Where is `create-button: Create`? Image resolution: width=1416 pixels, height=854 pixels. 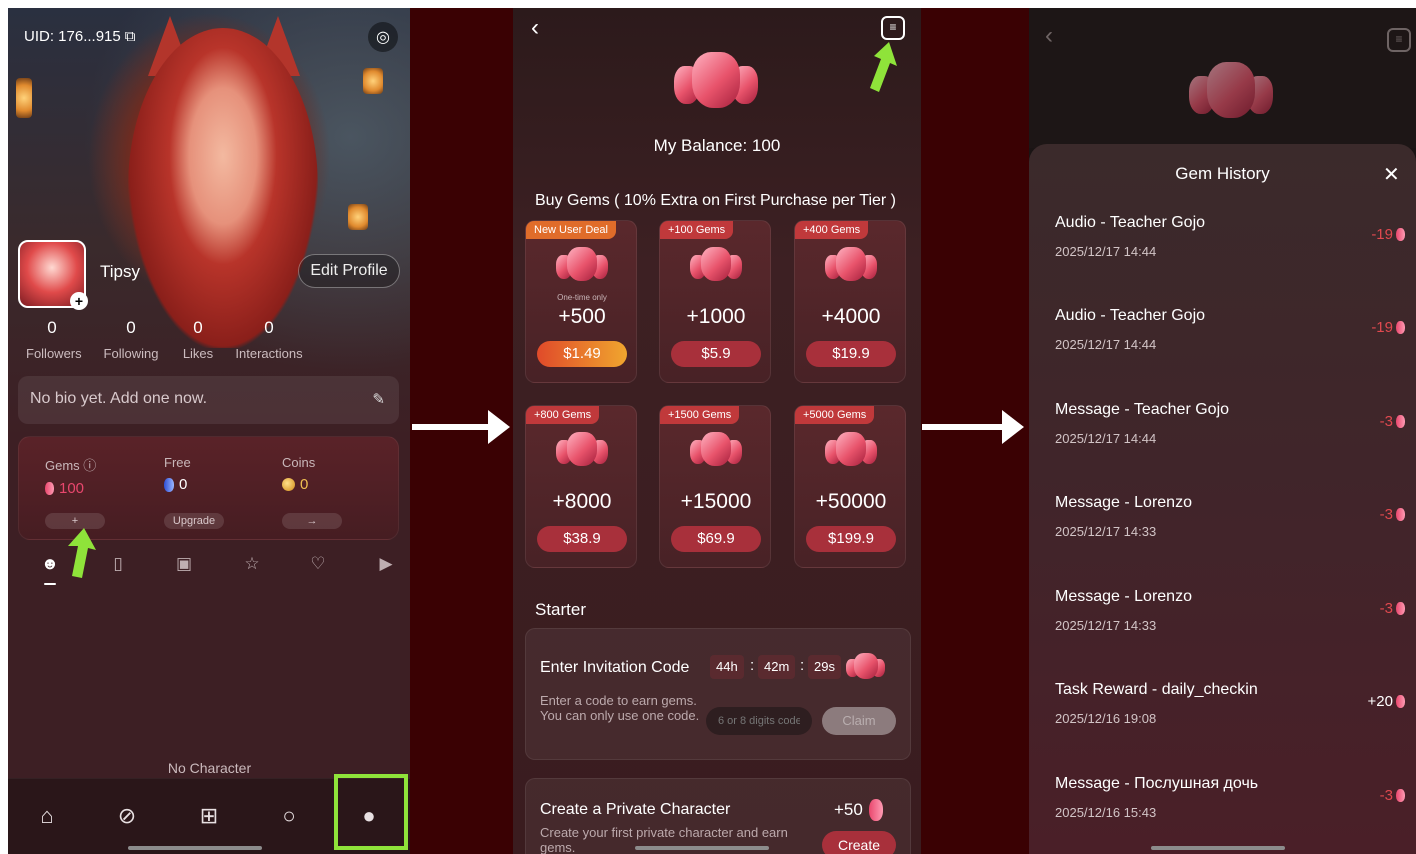 create-button: Create is located at coordinates (859, 842).